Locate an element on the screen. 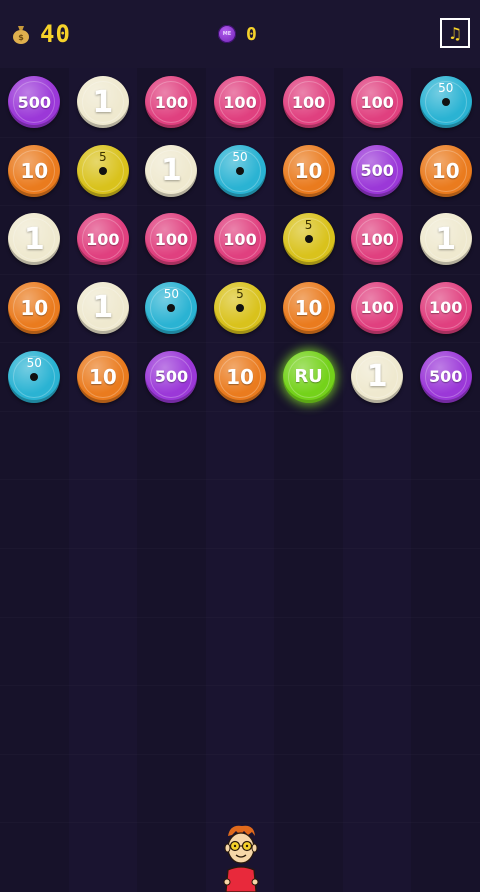 The height and width of the screenshot is (892, 480). coin-badge-text: ME is located at coordinates (227, 34).